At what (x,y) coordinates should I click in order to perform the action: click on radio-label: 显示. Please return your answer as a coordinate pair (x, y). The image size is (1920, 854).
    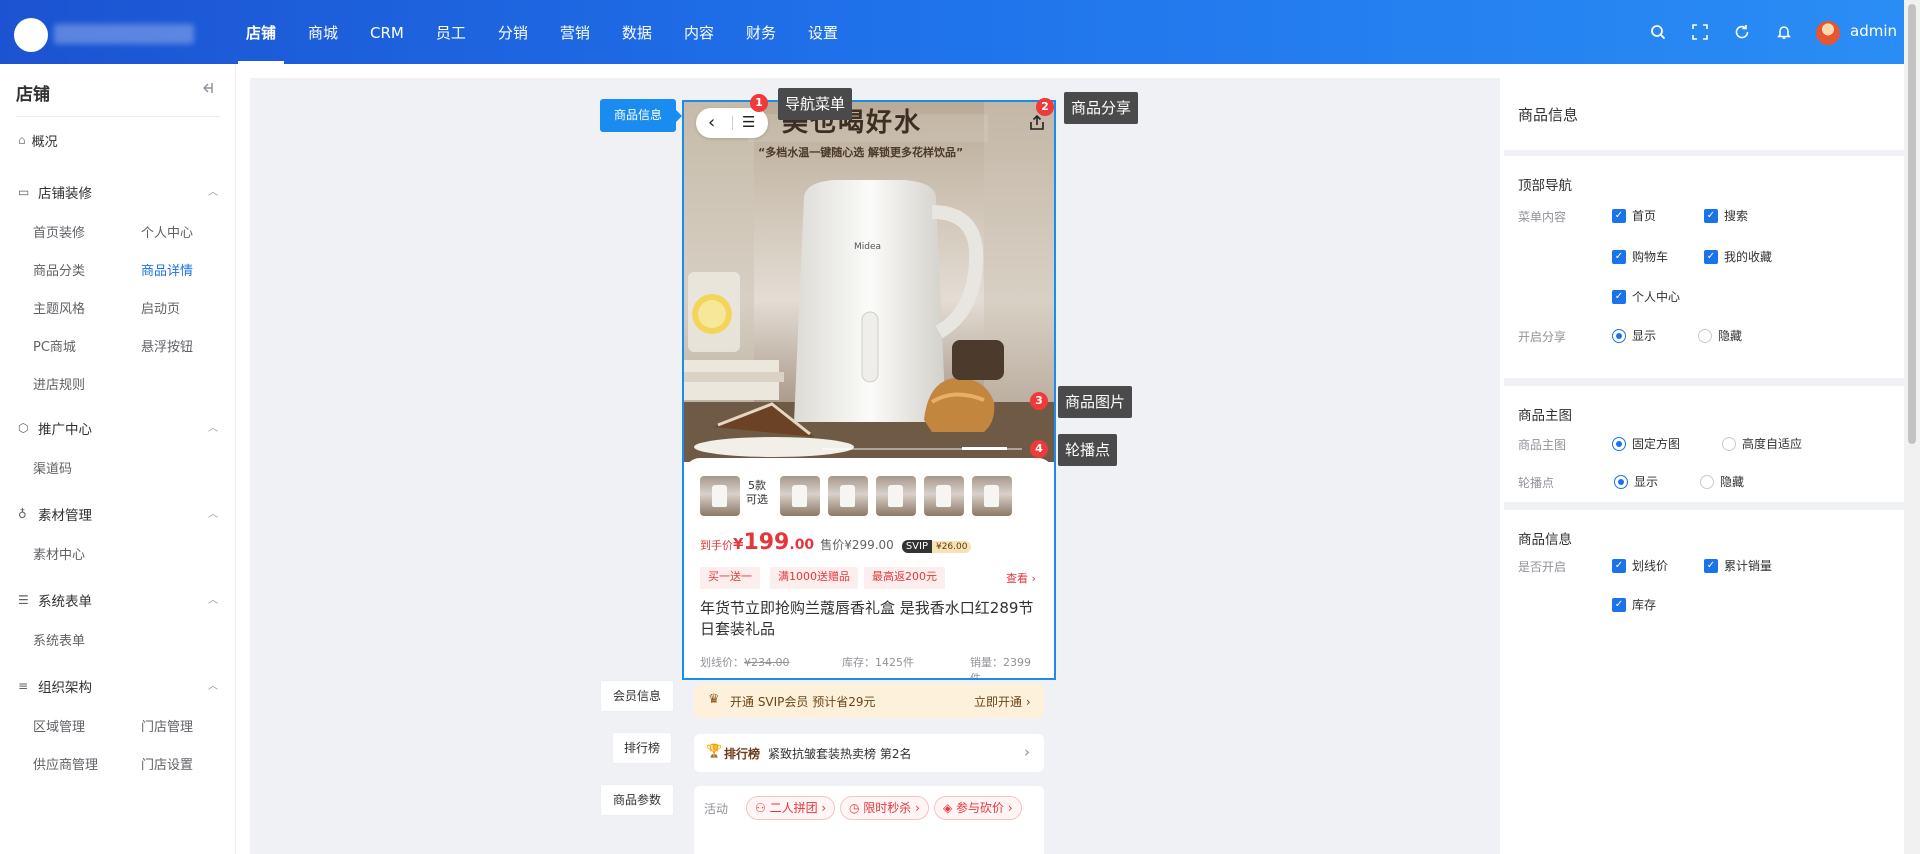
    Looking at the image, I should click on (1646, 482).